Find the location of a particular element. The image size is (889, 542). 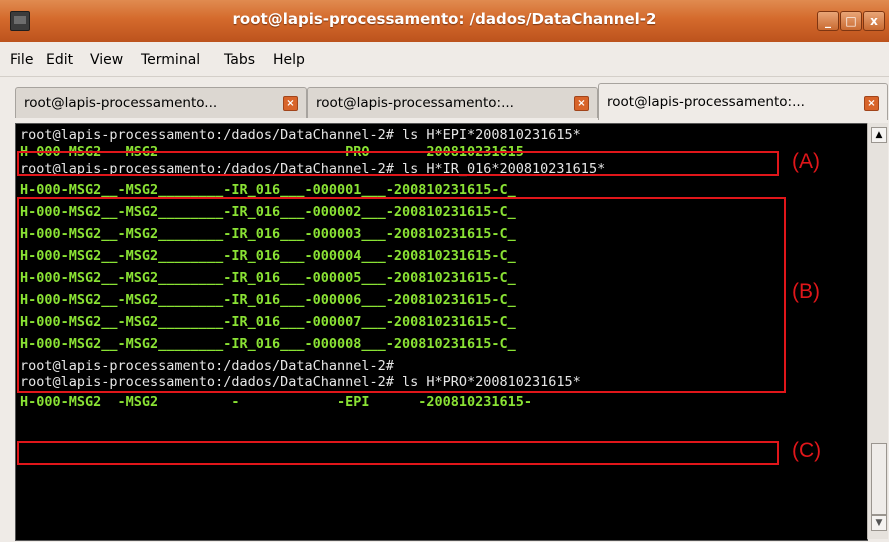

tab-3: root@lapis-processamento:... × is located at coordinates (743, 101).